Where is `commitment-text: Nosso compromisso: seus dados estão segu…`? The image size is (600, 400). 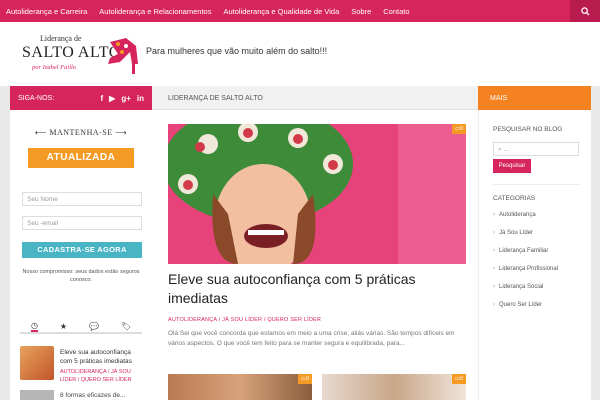 commitment-text: Nosso compromisso: seus dados estão segu… is located at coordinates (81, 276).